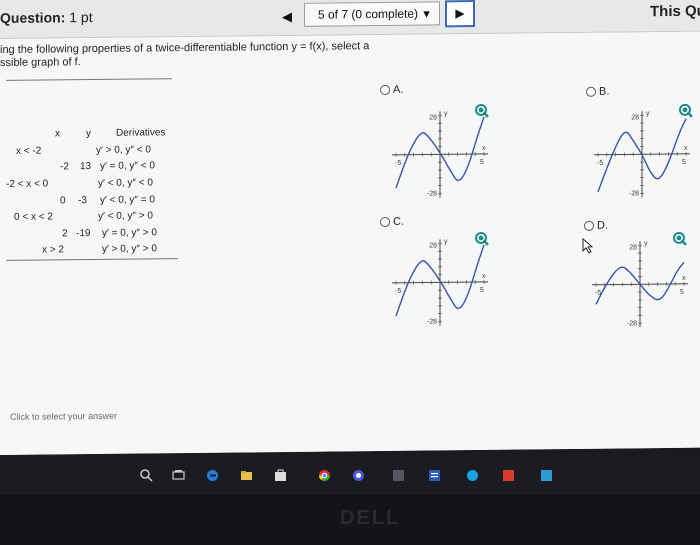 This screenshot has width=700, height=545. What do you see at coordinates (129, 249) in the screenshot?
I see `table-cell-d: y′ > 0, y″ > 0` at bounding box center [129, 249].